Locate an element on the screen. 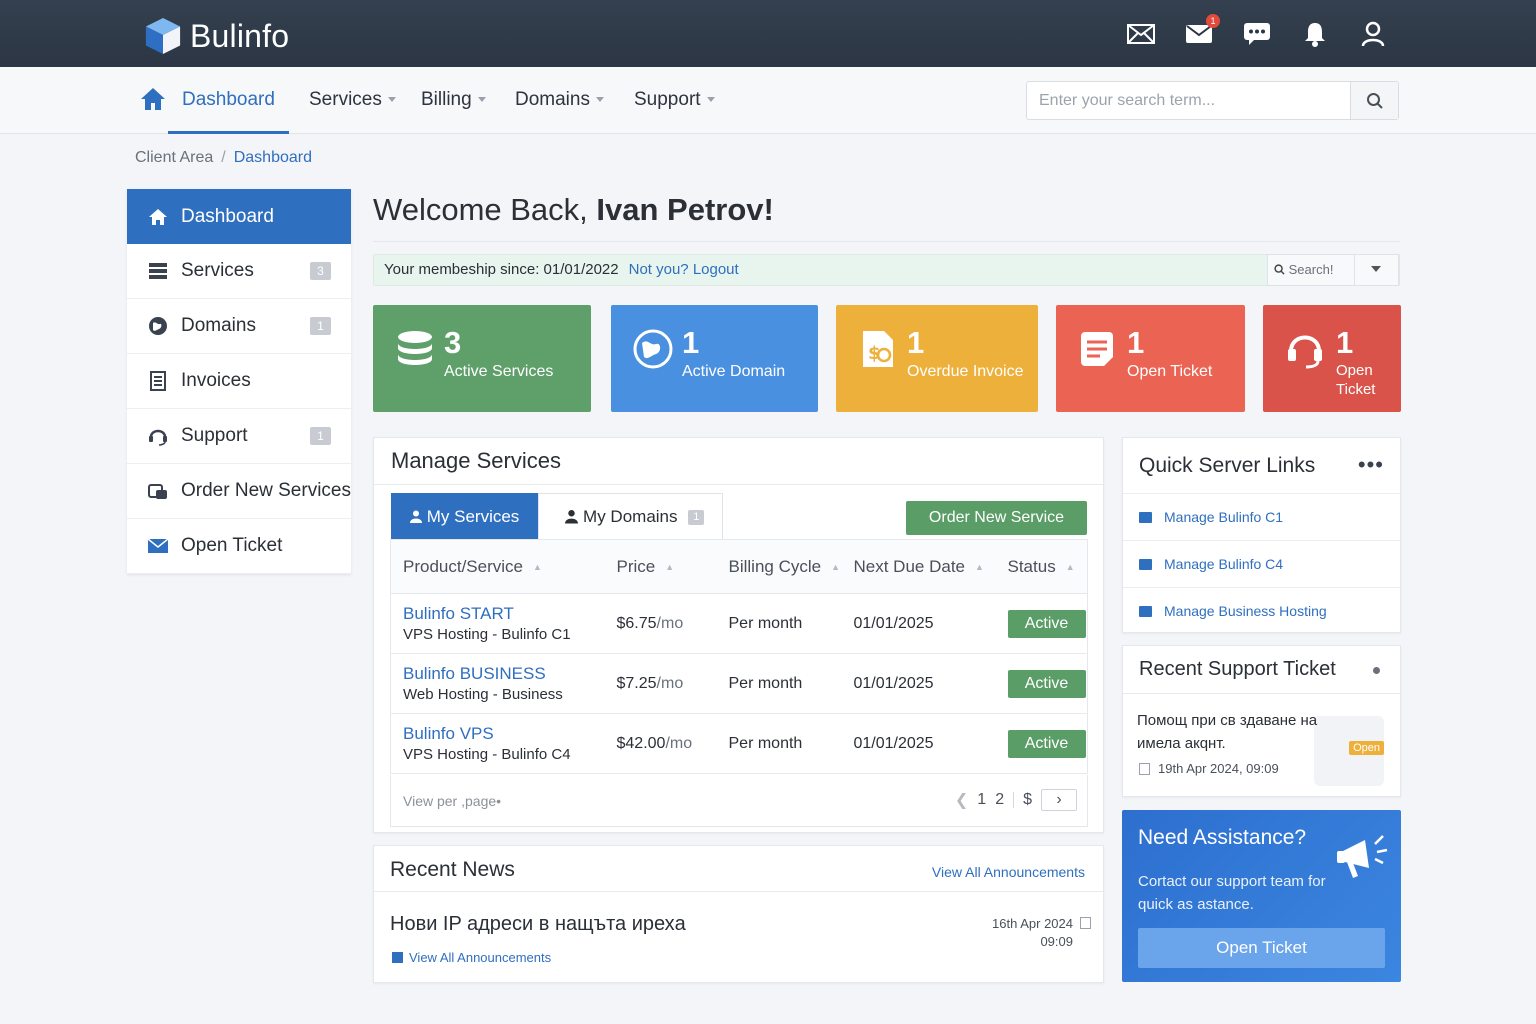 The width and height of the screenshot is (1536, 1024). welcome-prefix: Welcome Back, is located at coordinates (480, 209).